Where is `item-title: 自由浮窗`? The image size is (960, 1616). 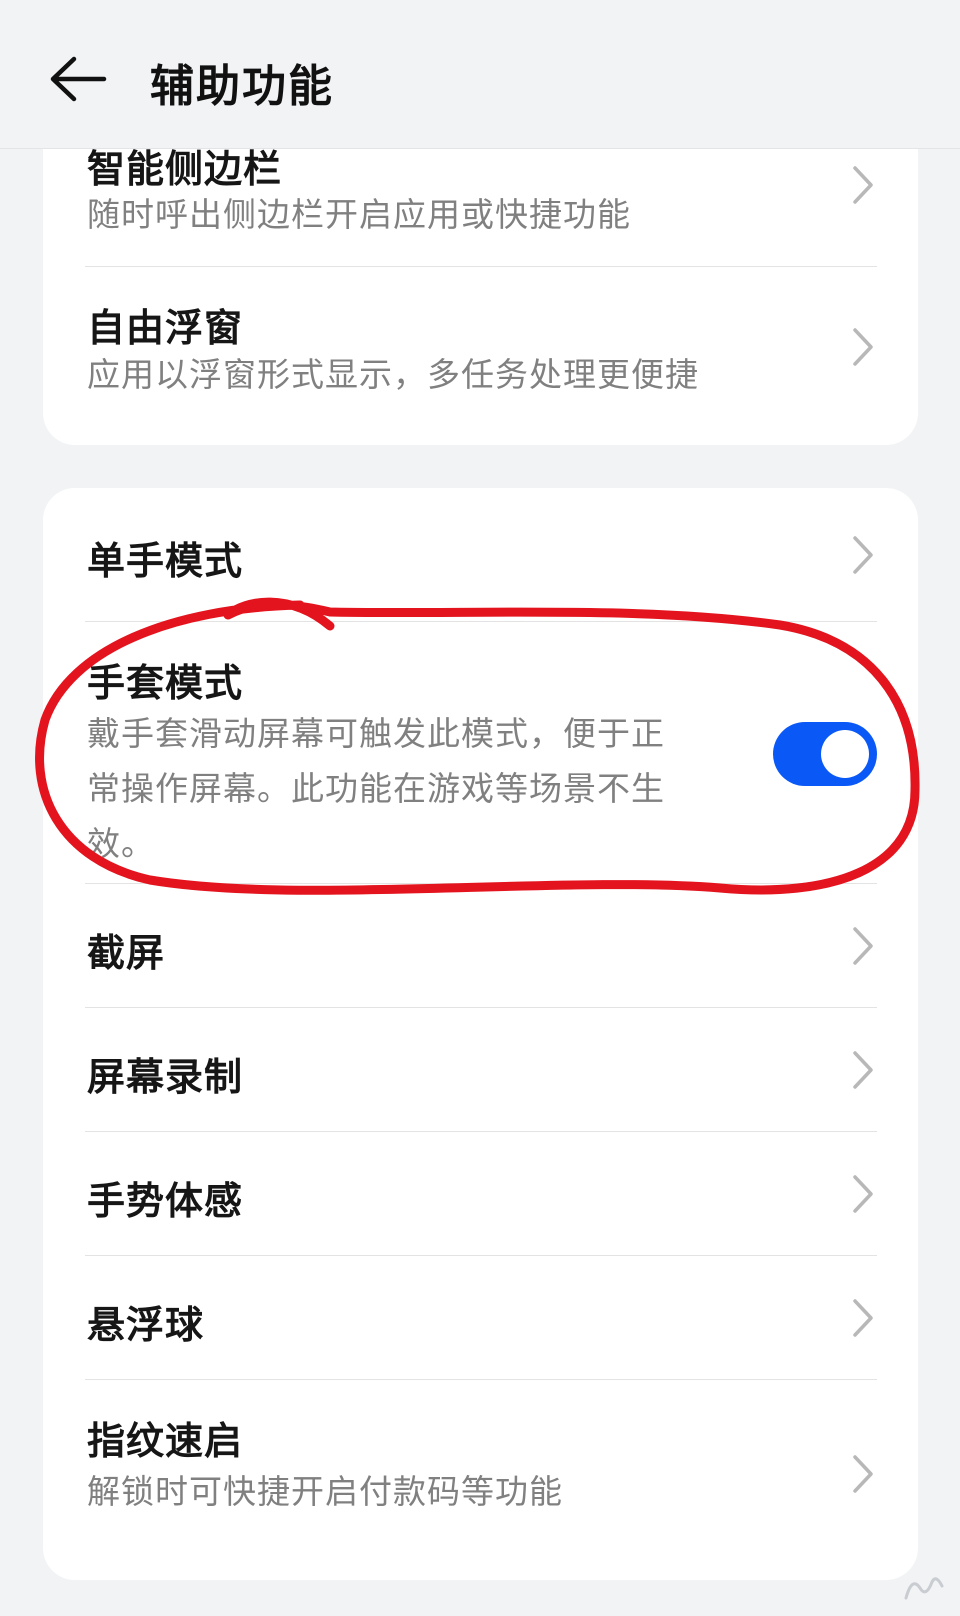 item-title: 自由浮窗 is located at coordinates (165, 328).